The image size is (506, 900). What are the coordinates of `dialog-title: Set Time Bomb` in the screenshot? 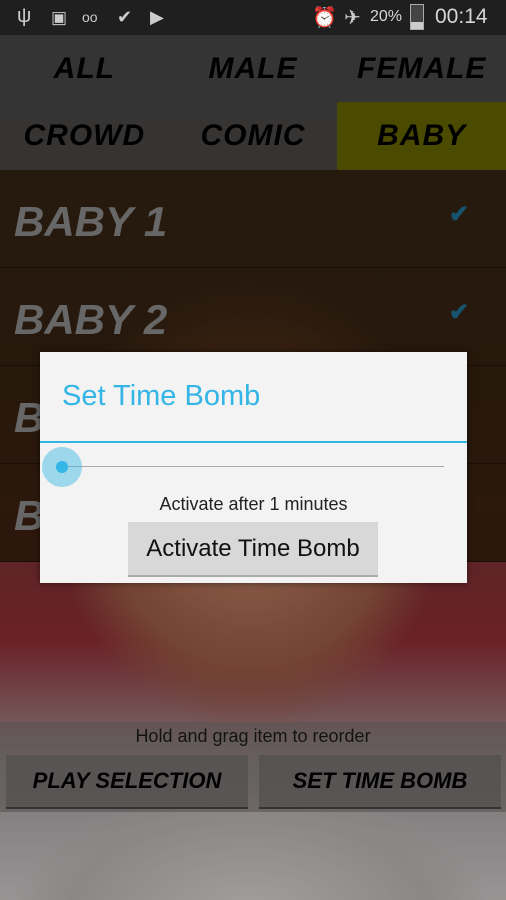 It's located at (161, 396).